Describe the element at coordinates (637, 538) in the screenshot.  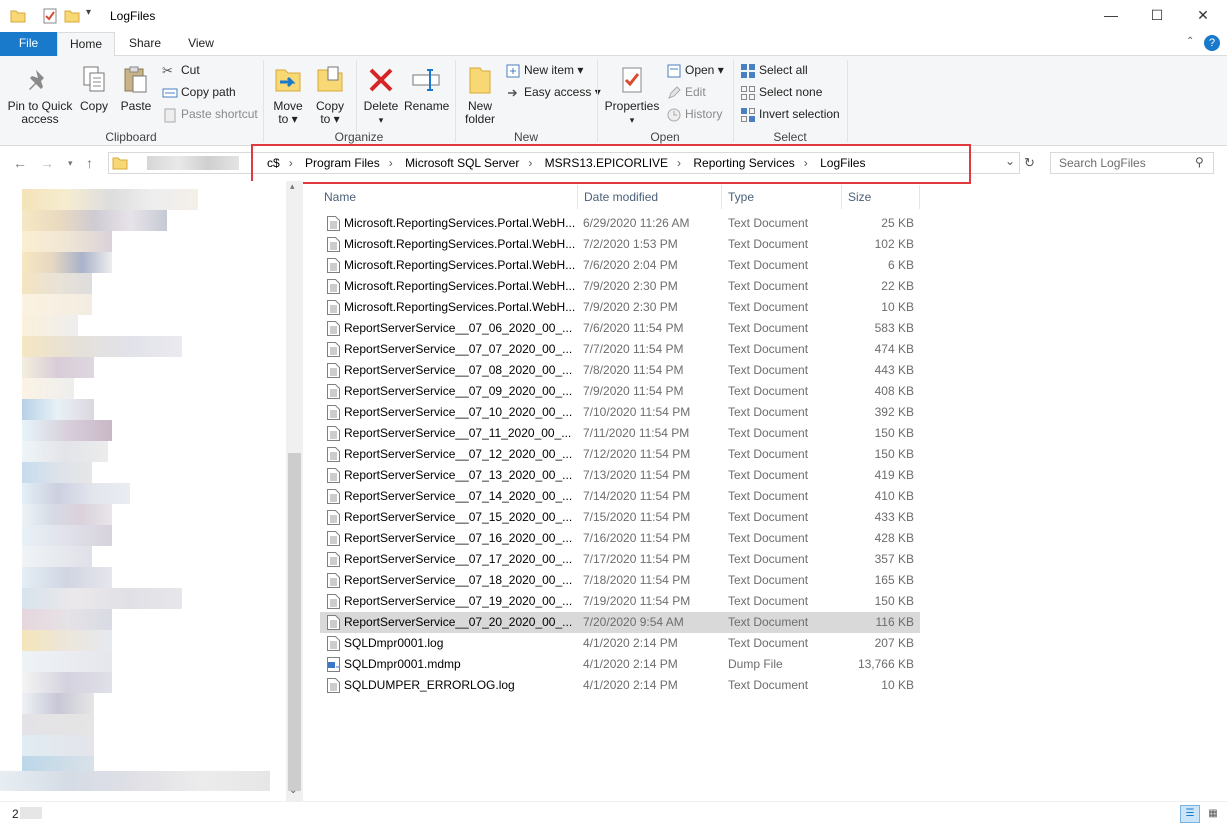
I see `file-date: 7/16/2020 11:54 PM` at that location.